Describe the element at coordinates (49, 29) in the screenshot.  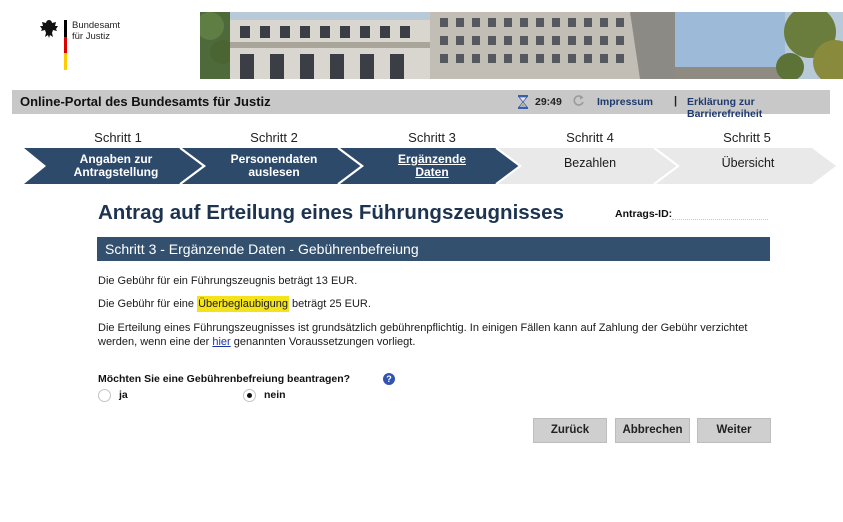
I see `federal-eagle-icon` at that location.